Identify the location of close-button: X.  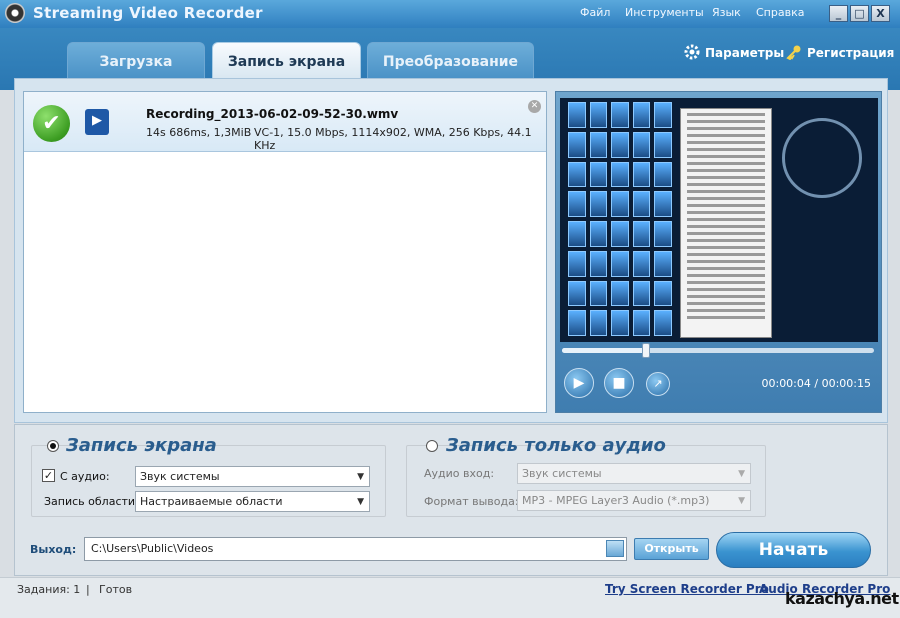
(880, 13).